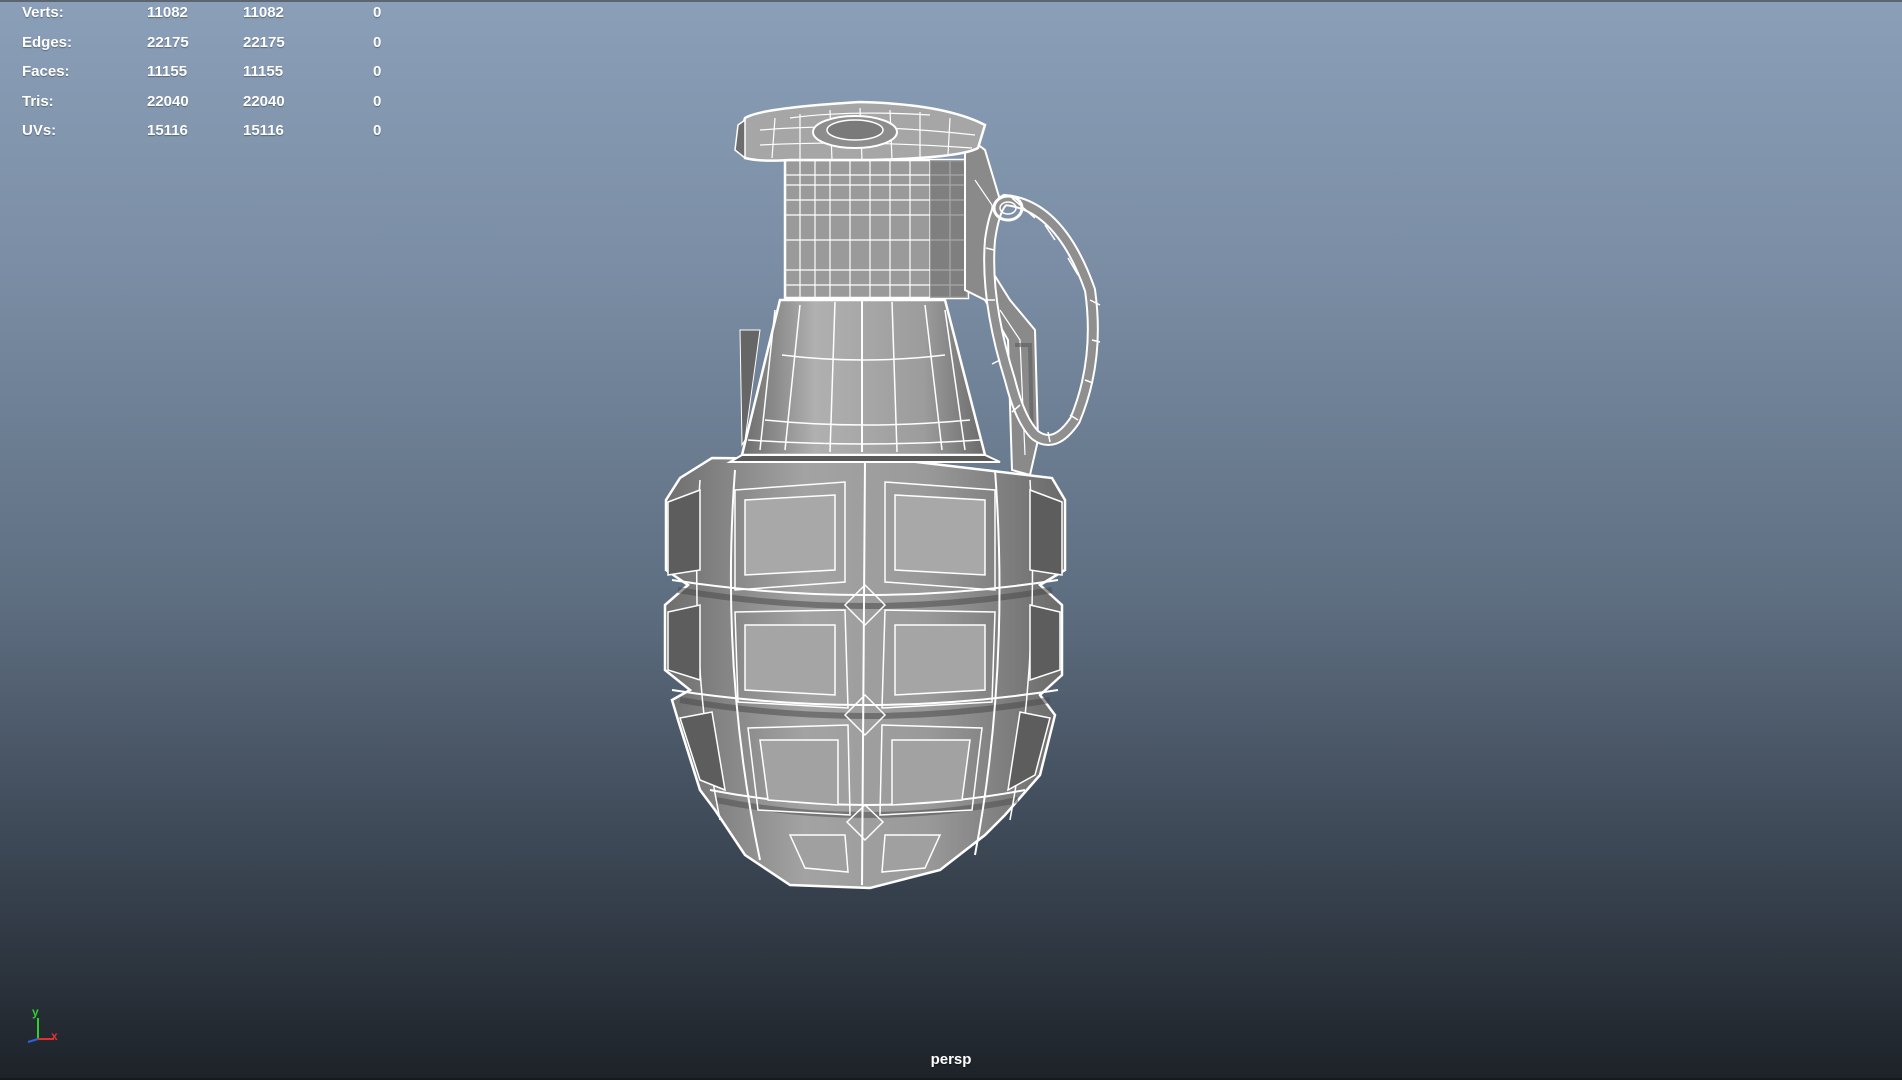 The height and width of the screenshot is (1080, 1902). What do you see at coordinates (33, 1040) in the screenshot?
I see `z-axis-line` at bounding box center [33, 1040].